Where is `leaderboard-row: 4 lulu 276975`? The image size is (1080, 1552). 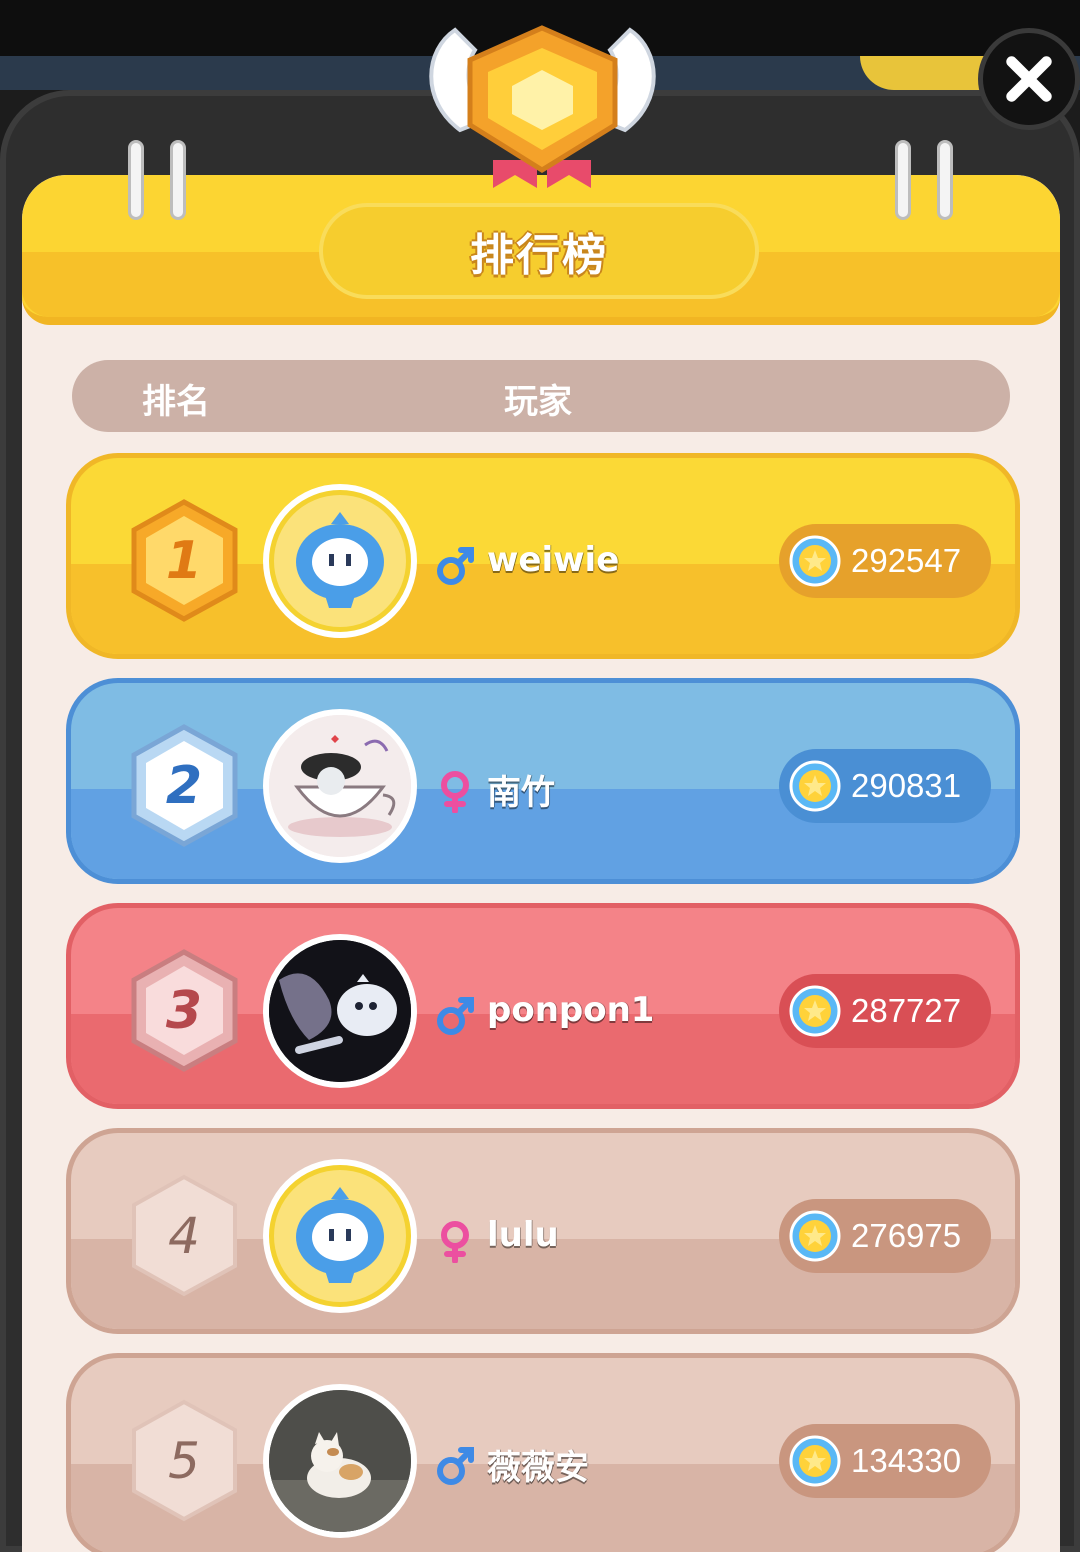 leaderboard-row: 4 lulu 276975 is located at coordinates (543, 1231).